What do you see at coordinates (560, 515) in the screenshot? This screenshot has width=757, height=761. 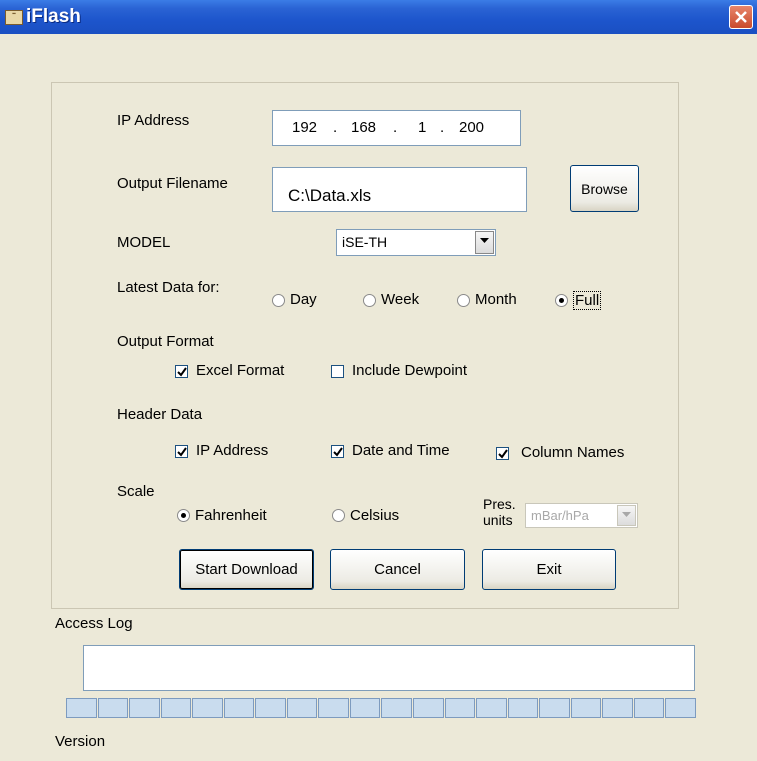 I see `pres-units-value: mBar/hPa` at bounding box center [560, 515].